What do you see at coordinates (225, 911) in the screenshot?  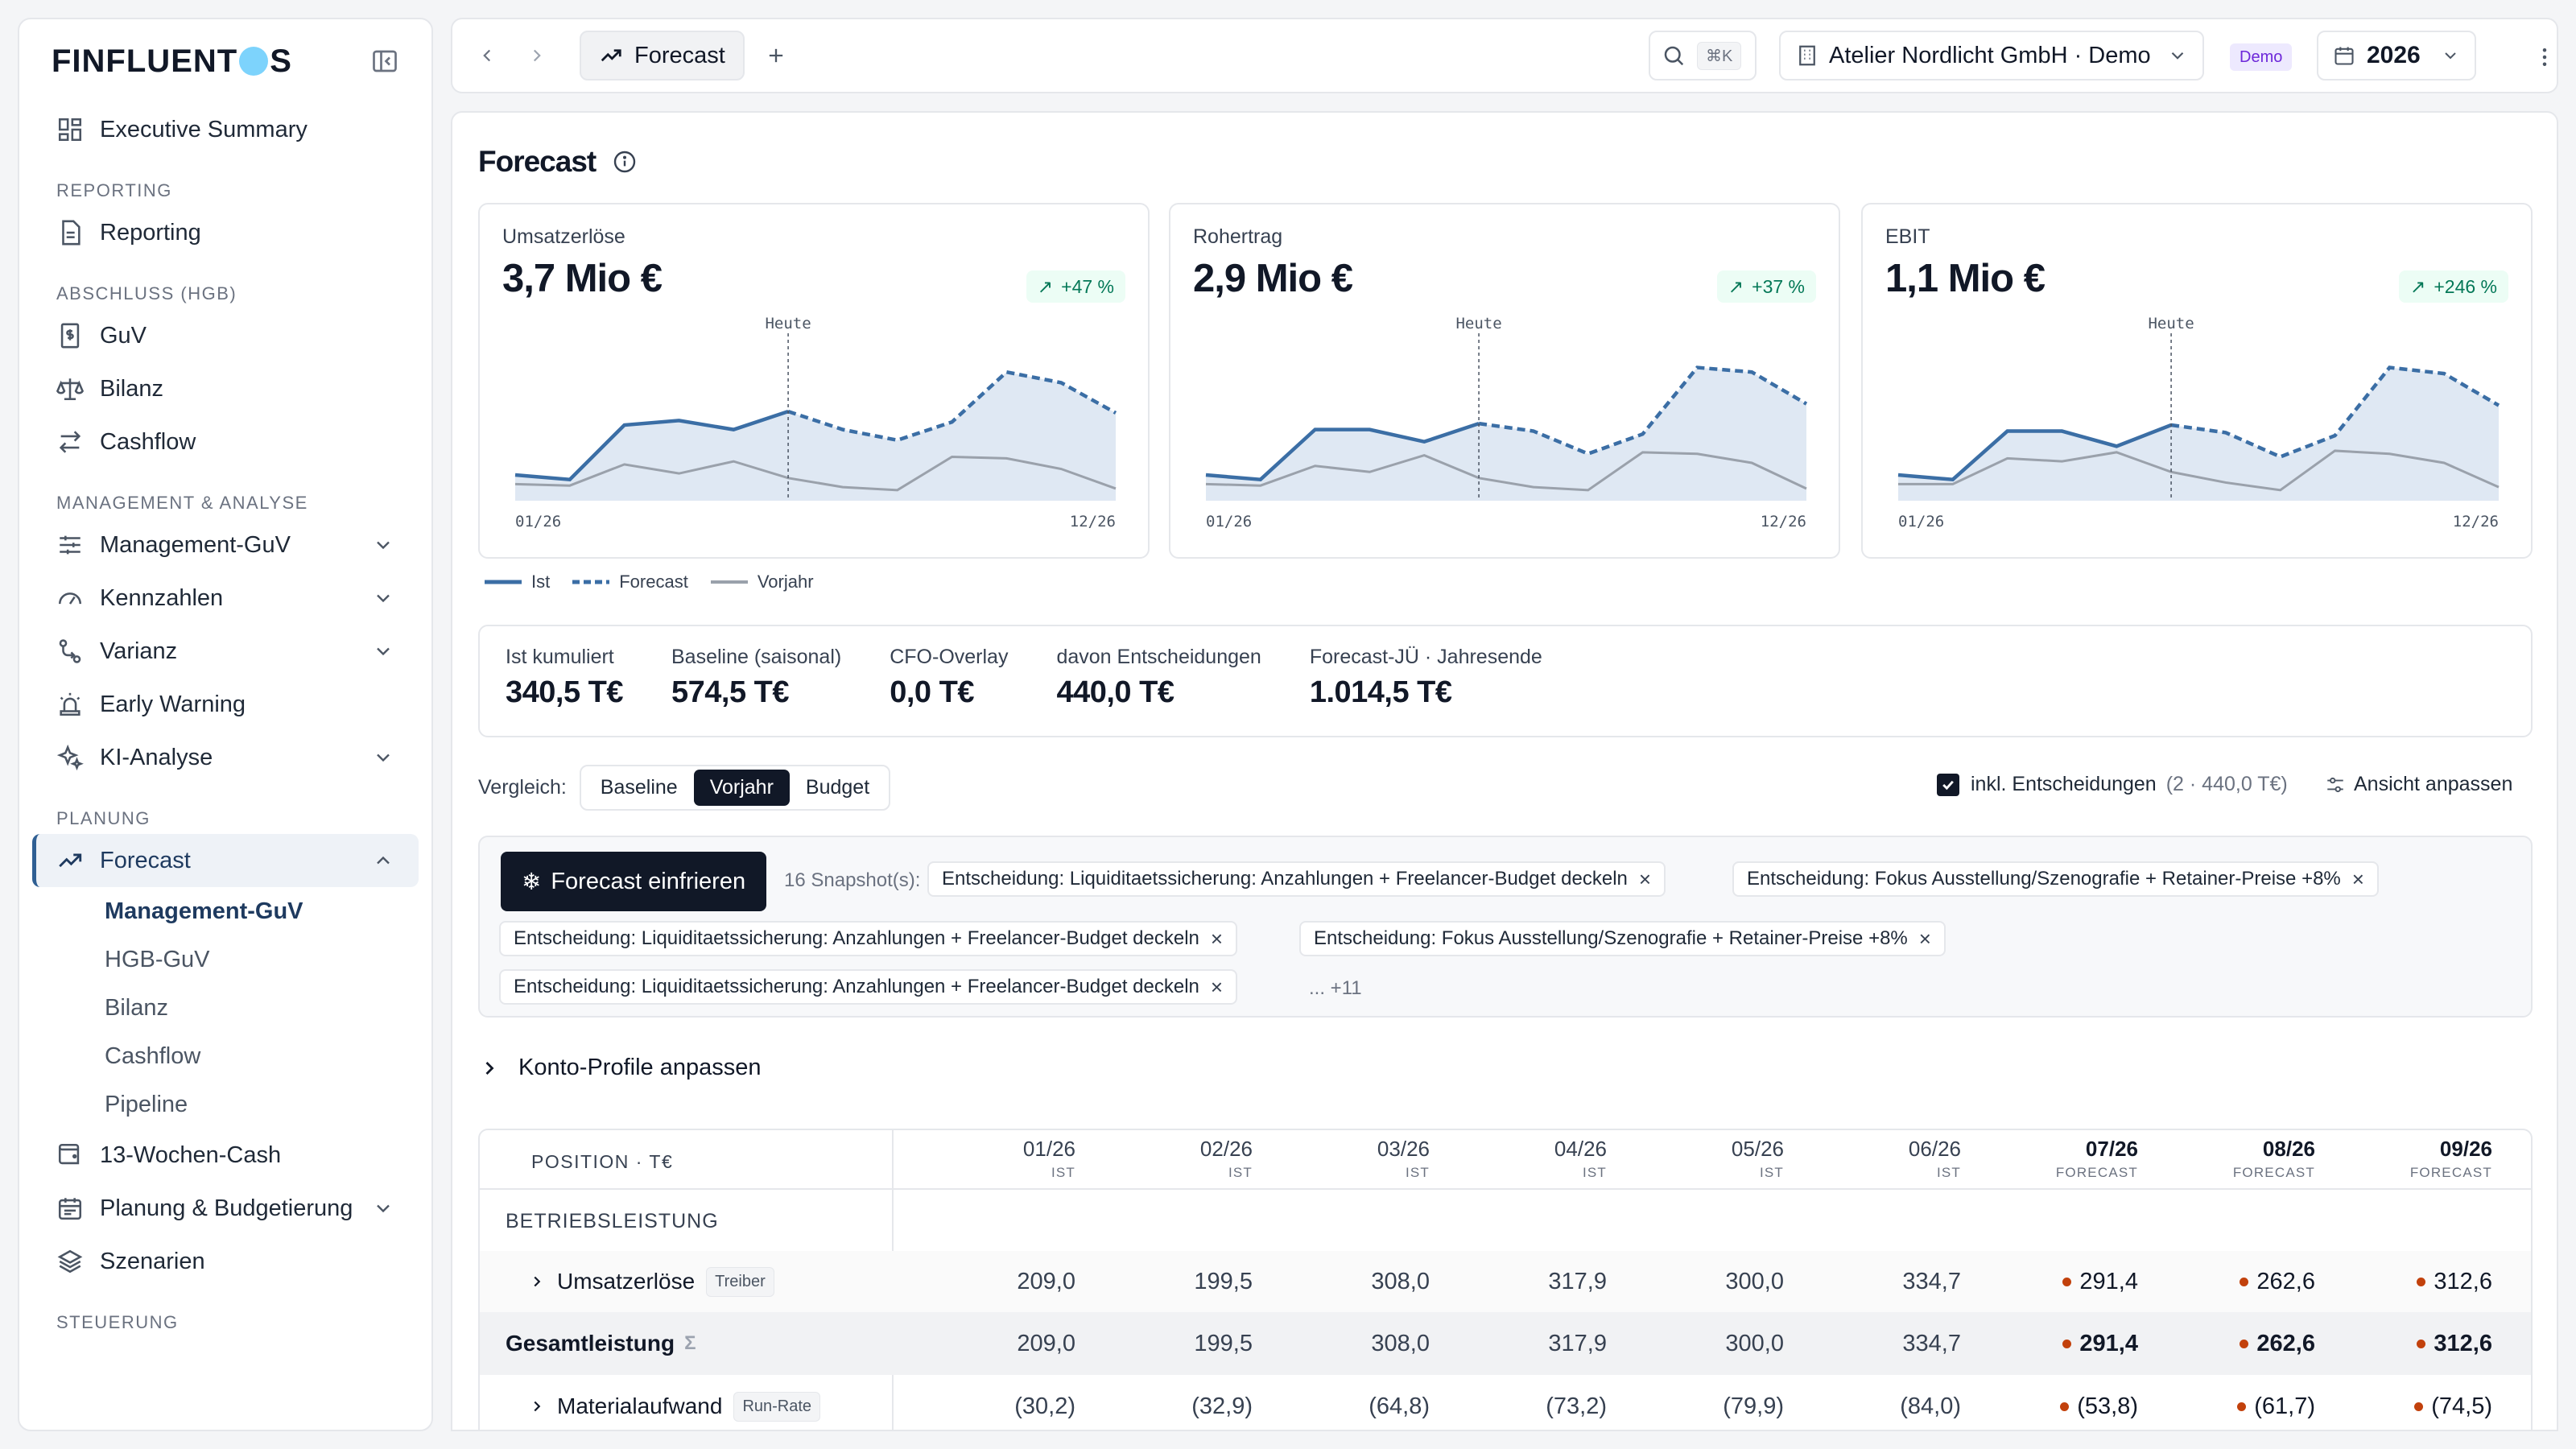 I see `sidebar-subitem-management-guv: Management-GuV` at bounding box center [225, 911].